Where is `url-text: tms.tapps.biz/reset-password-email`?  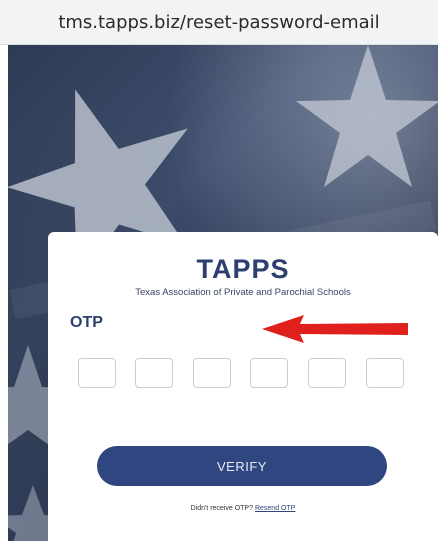 url-text: tms.tapps.biz/reset-password-email is located at coordinates (218, 22).